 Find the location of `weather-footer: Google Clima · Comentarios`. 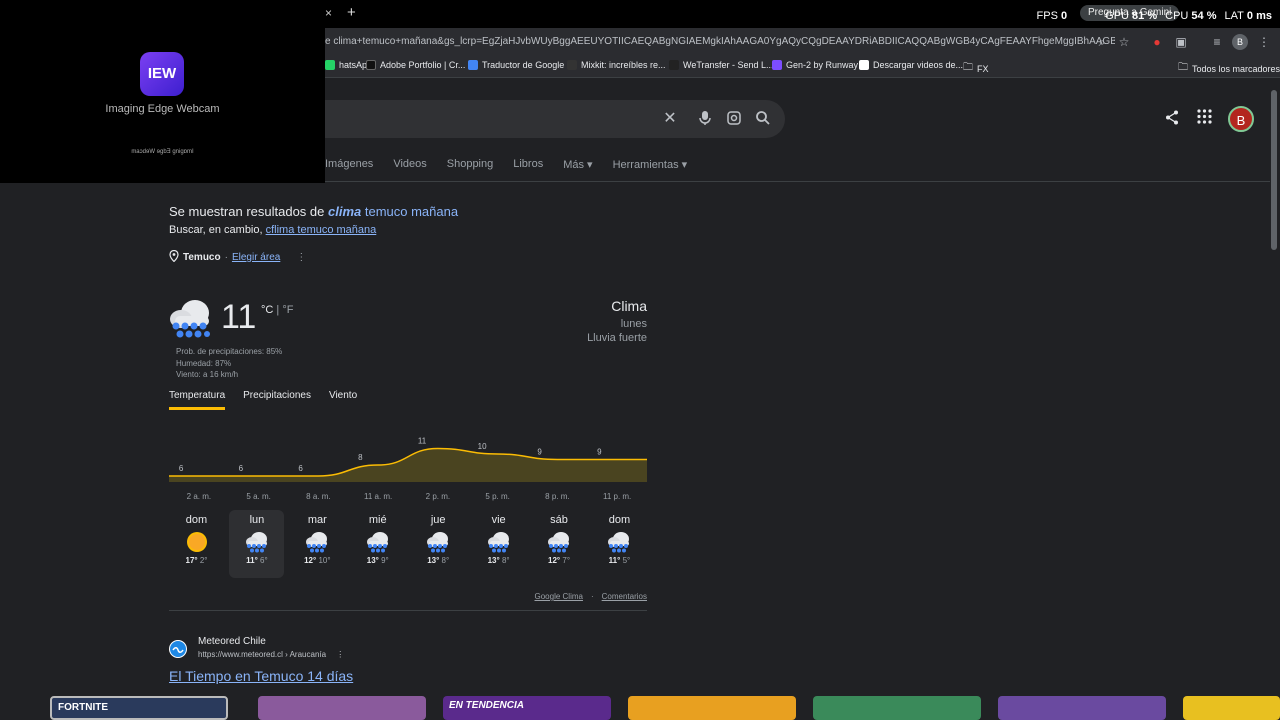

weather-footer: Google Clima · Comentarios is located at coordinates (591, 596).